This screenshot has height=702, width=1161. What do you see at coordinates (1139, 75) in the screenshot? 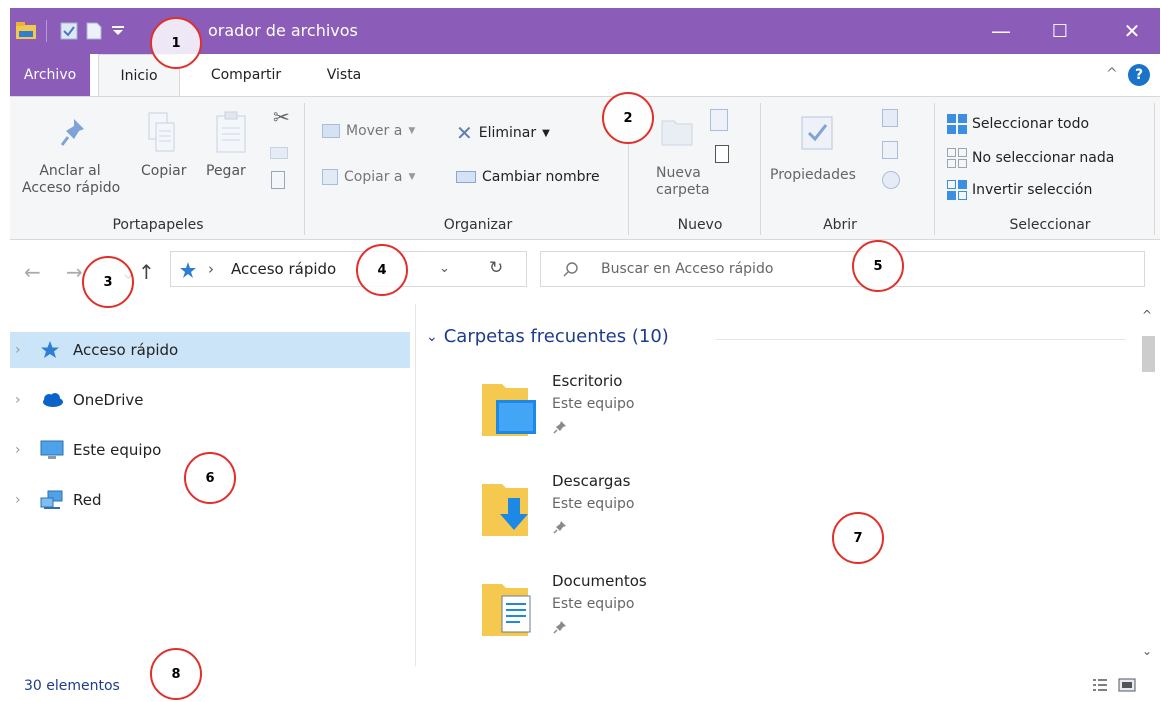
I see `help-icon: ?` at bounding box center [1139, 75].